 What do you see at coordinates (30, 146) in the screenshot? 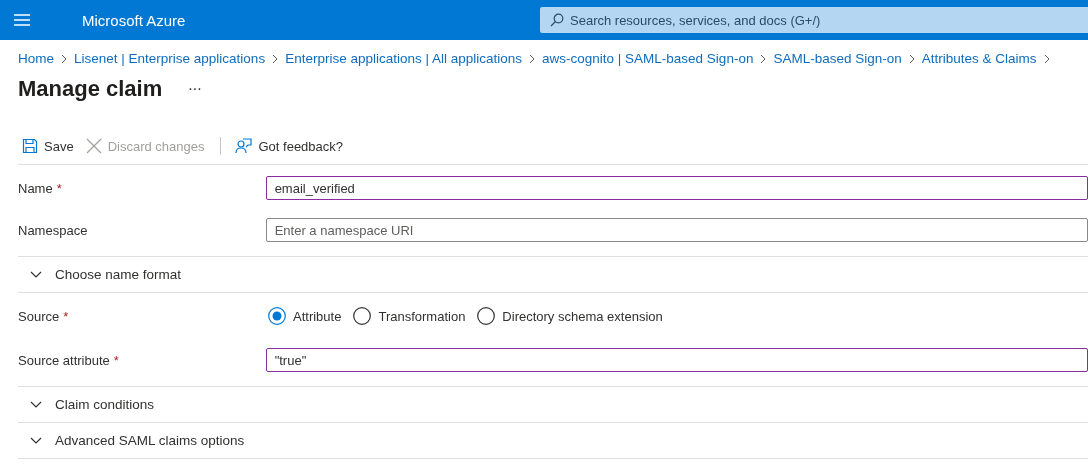
I see `save-icon` at bounding box center [30, 146].